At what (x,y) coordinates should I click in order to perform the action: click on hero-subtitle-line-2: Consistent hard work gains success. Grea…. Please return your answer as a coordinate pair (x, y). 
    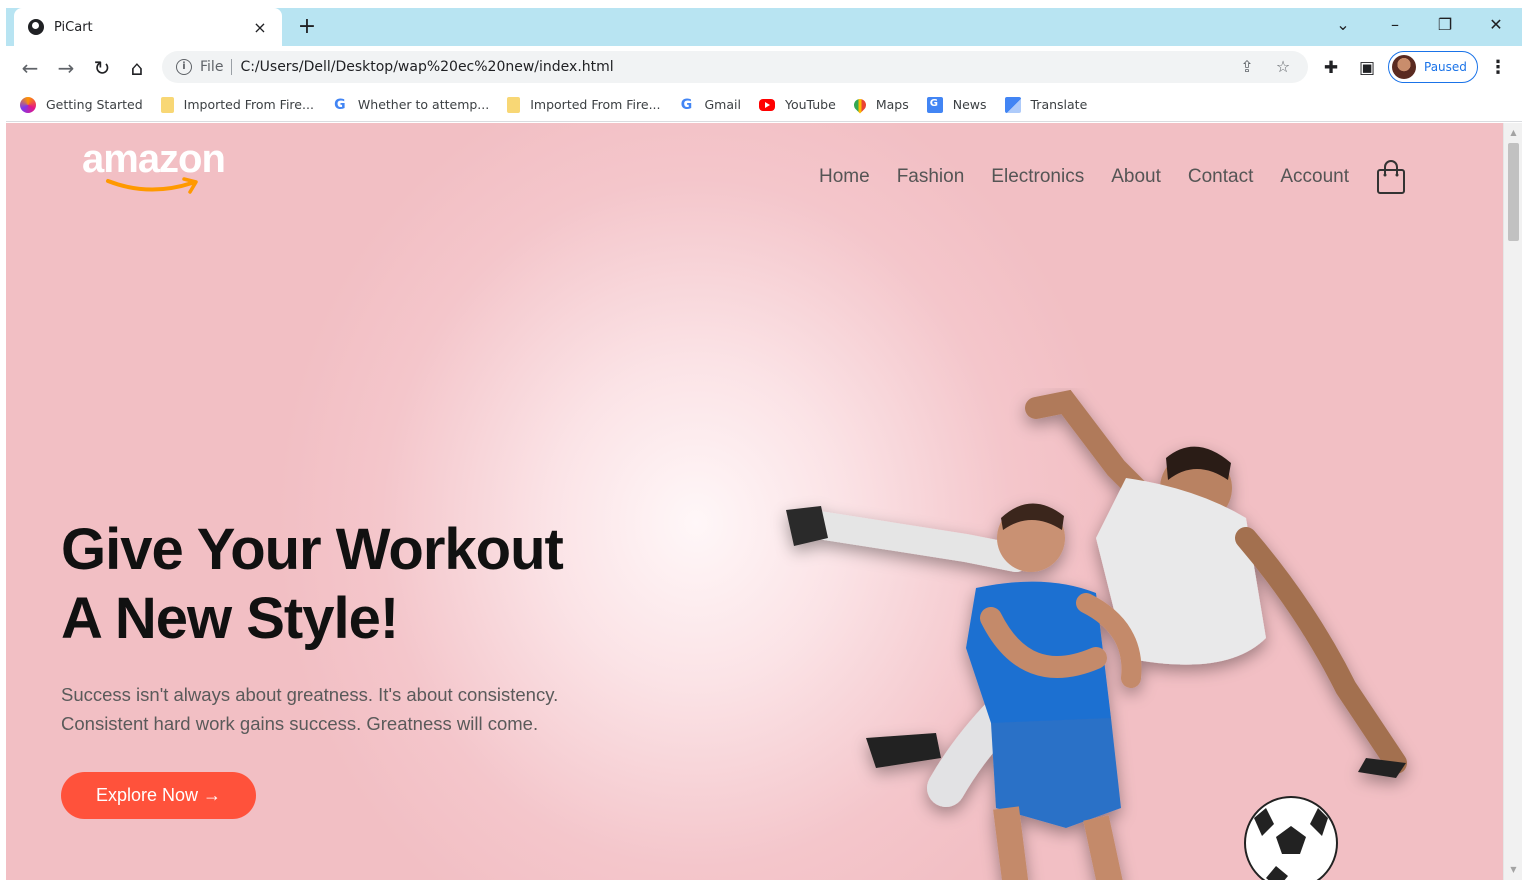
    Looking at the image, I should click on (300, 723).